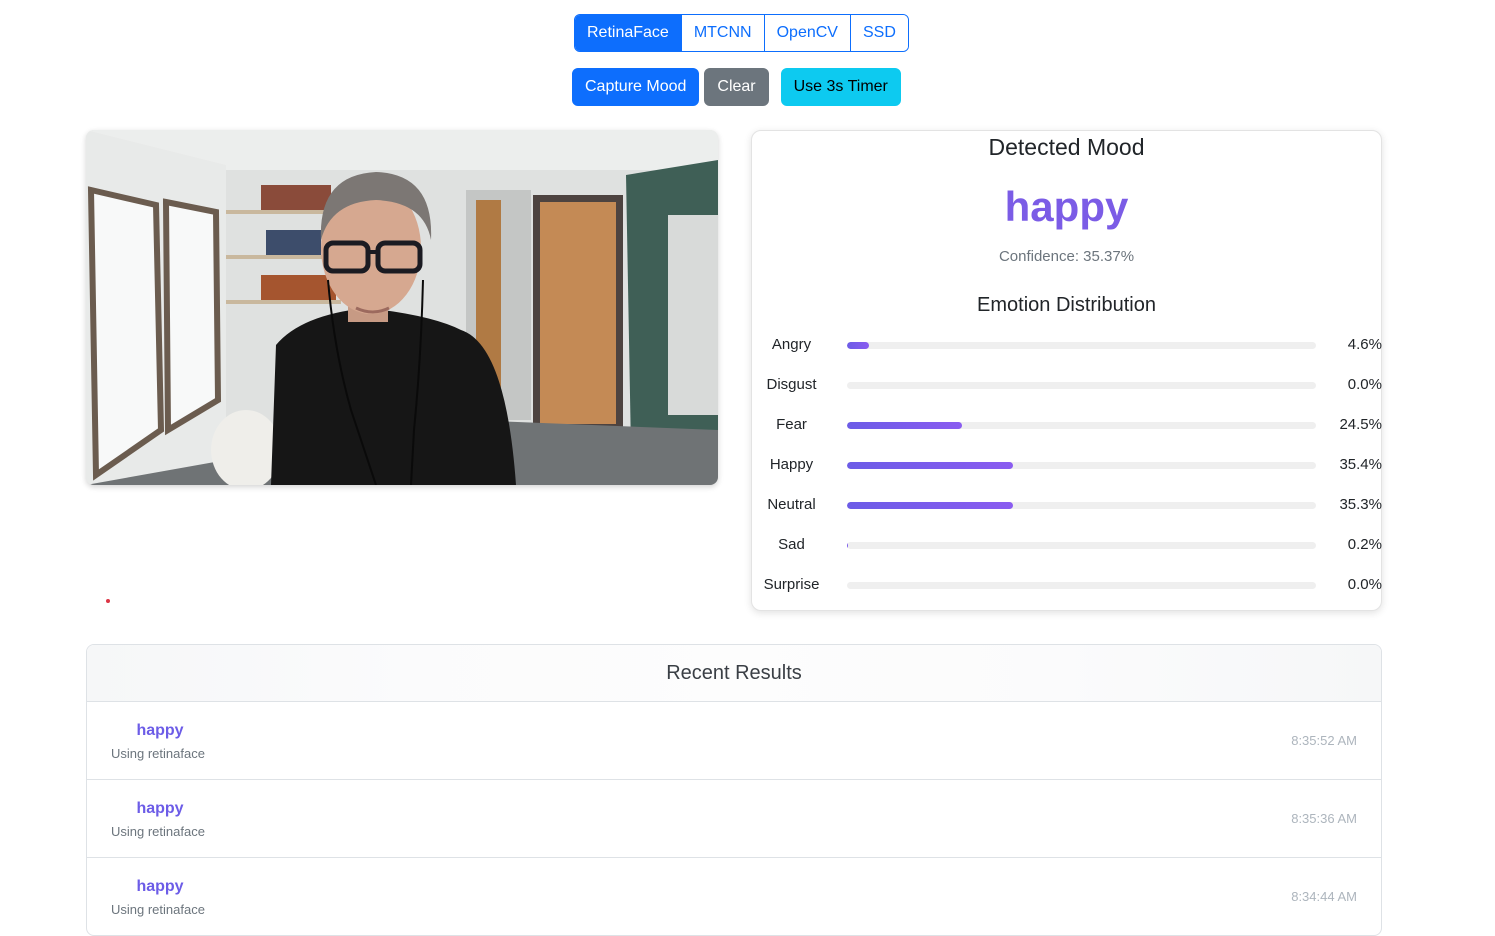  Describe the element at coordinates (879, 33) in the screenshot. I see `detector-ssd-button: SSD` at that location.